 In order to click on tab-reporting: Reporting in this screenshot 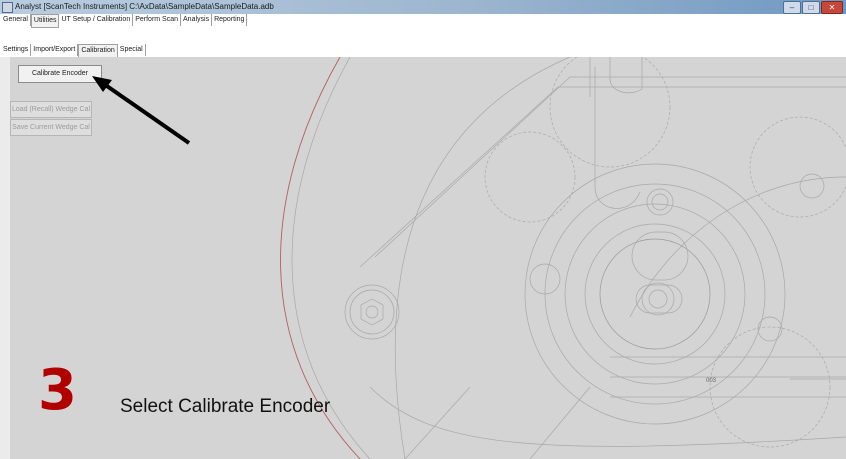, I will do `click(230, 20)`.